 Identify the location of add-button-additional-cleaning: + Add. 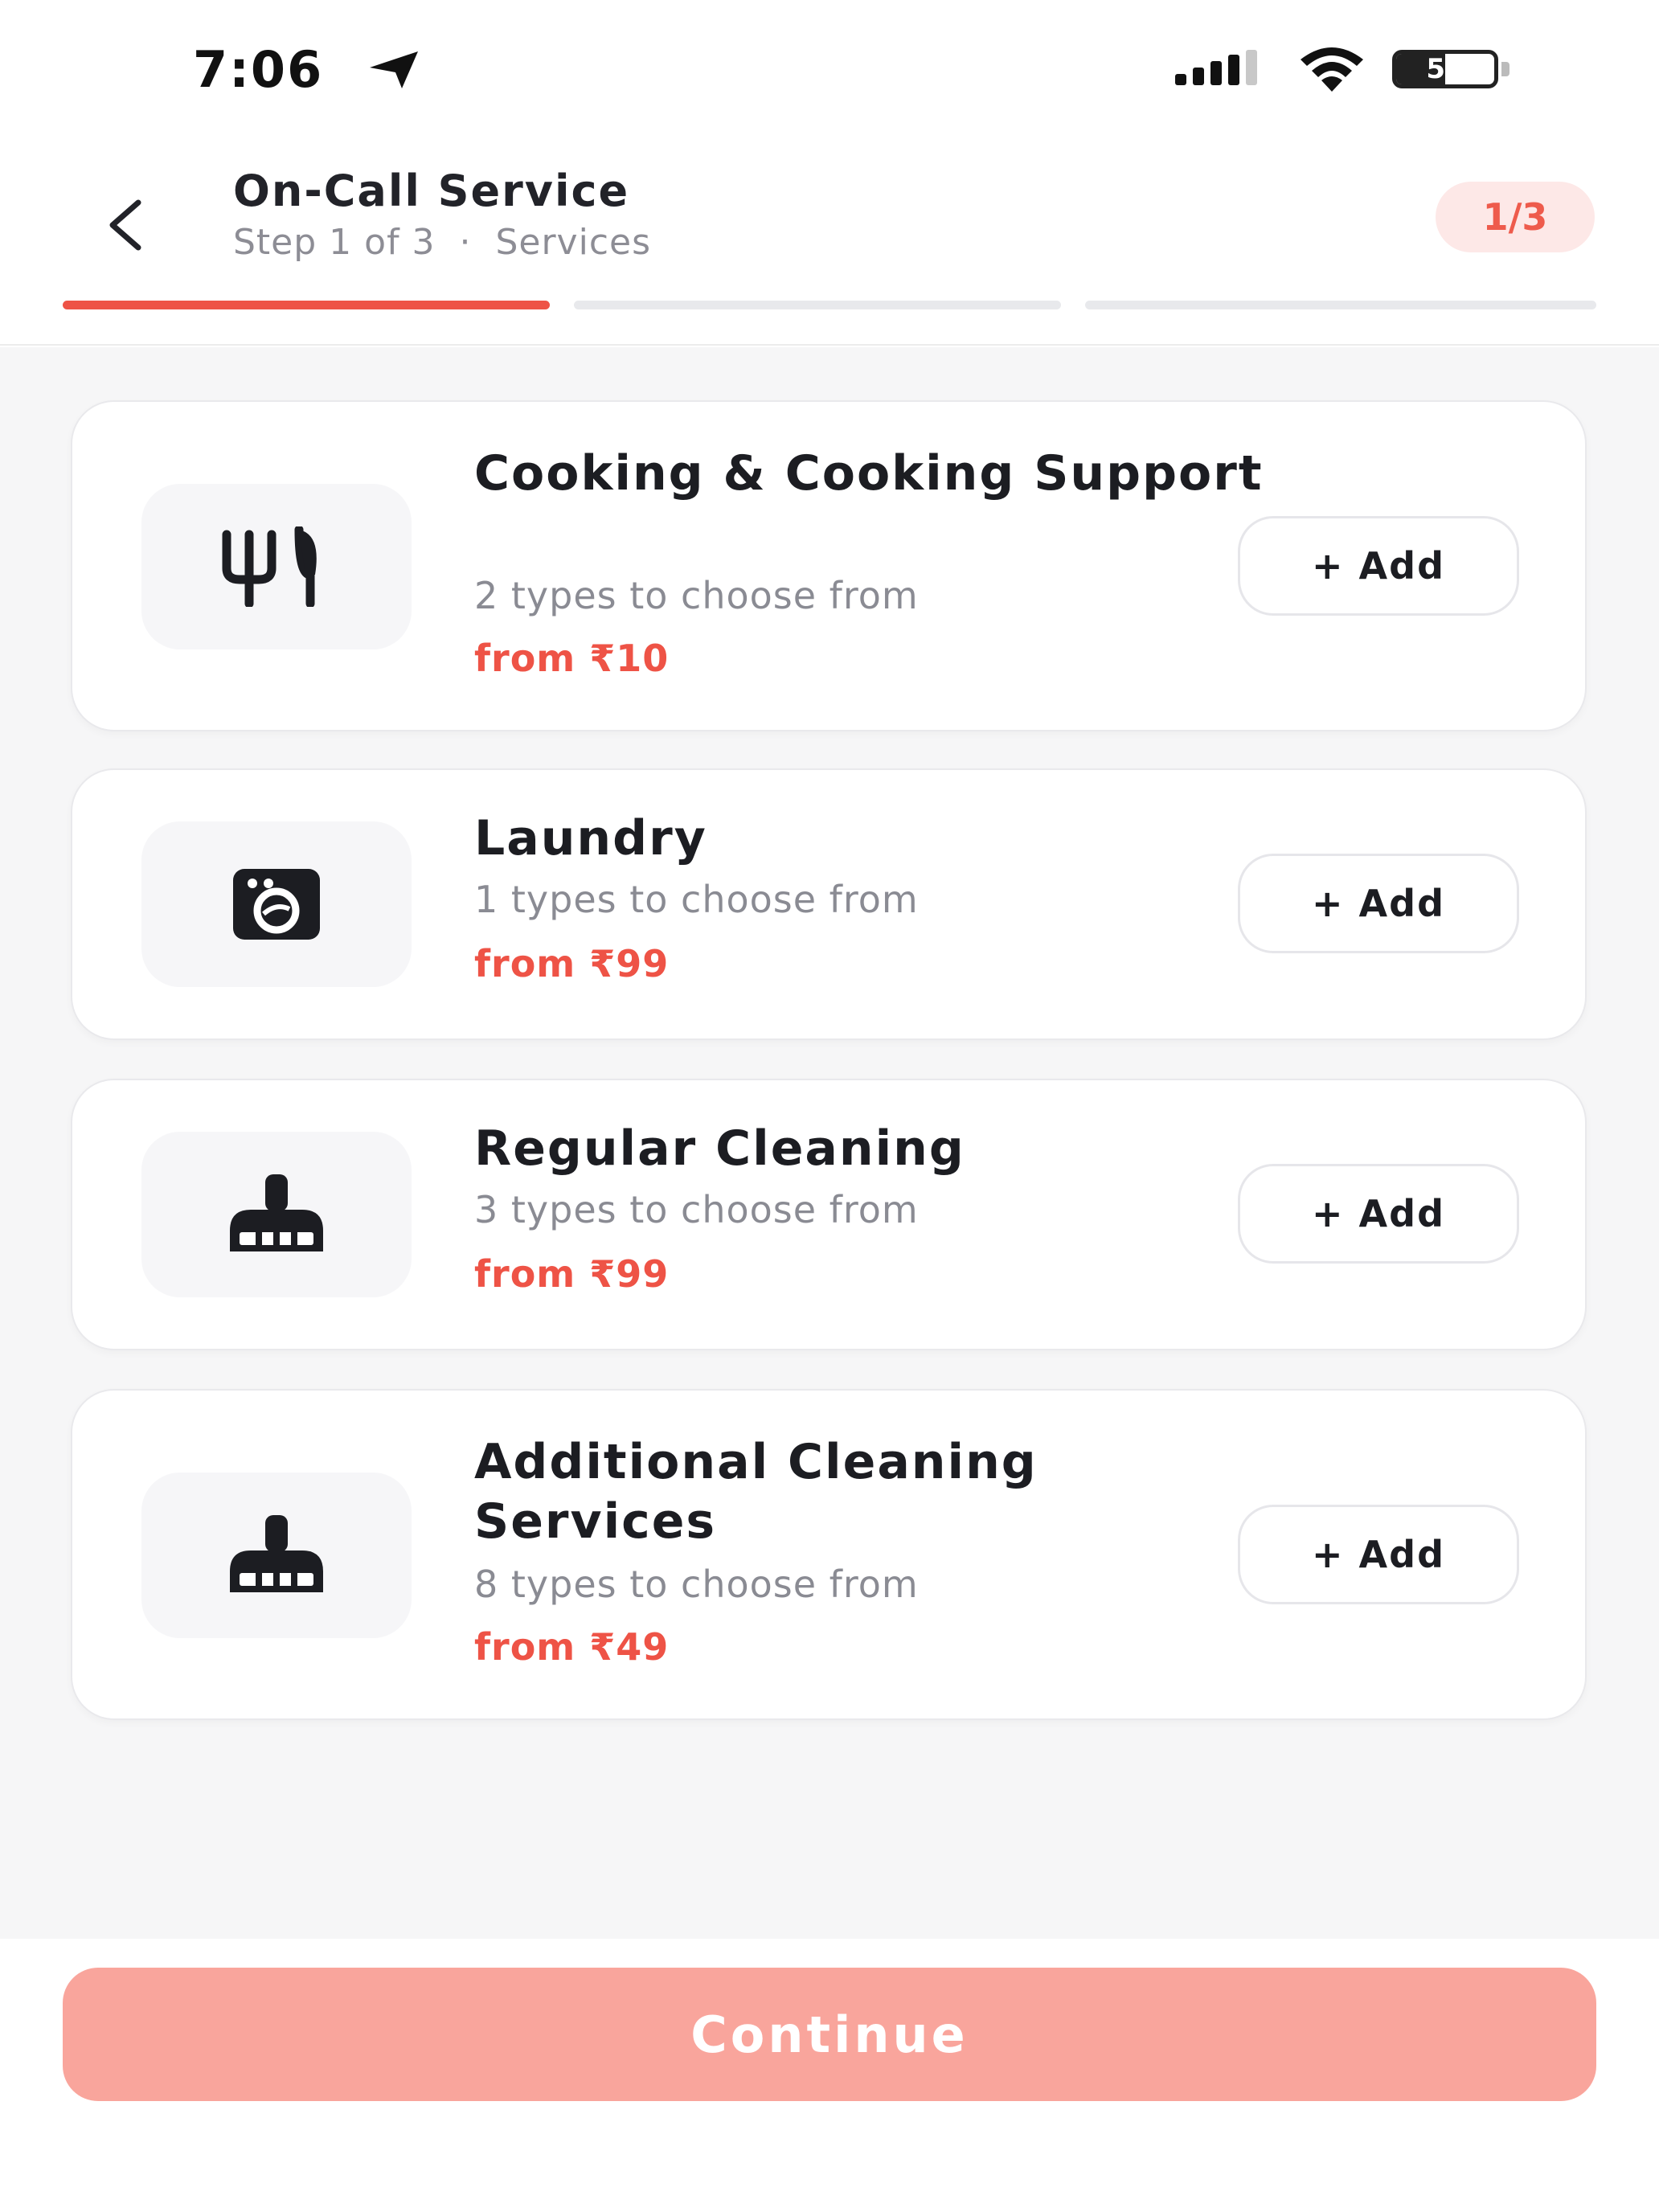
(1378, 1554).